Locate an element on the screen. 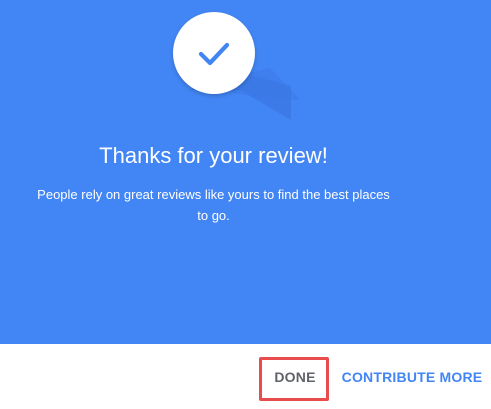 This screenshot has height=409, width=491. contribute-more-button: CONTRIBUTE MORE is located at coordinates (412, 376).